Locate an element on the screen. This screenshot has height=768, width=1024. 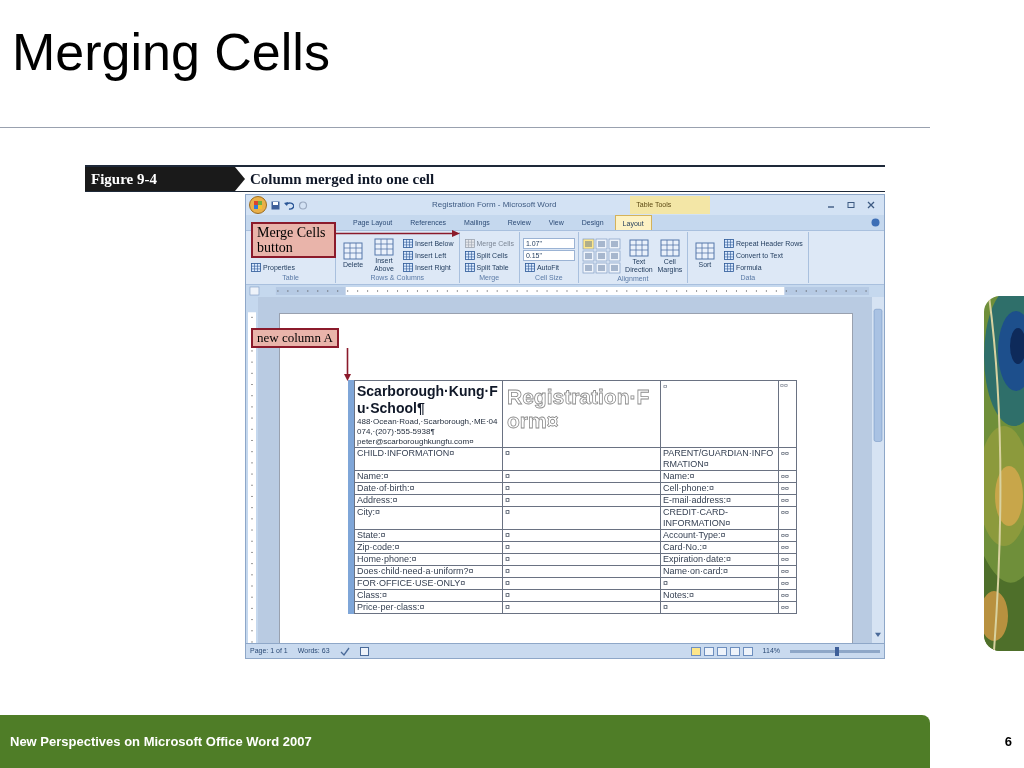
table-cell: State:¤ is located at coordinates (428, 535).